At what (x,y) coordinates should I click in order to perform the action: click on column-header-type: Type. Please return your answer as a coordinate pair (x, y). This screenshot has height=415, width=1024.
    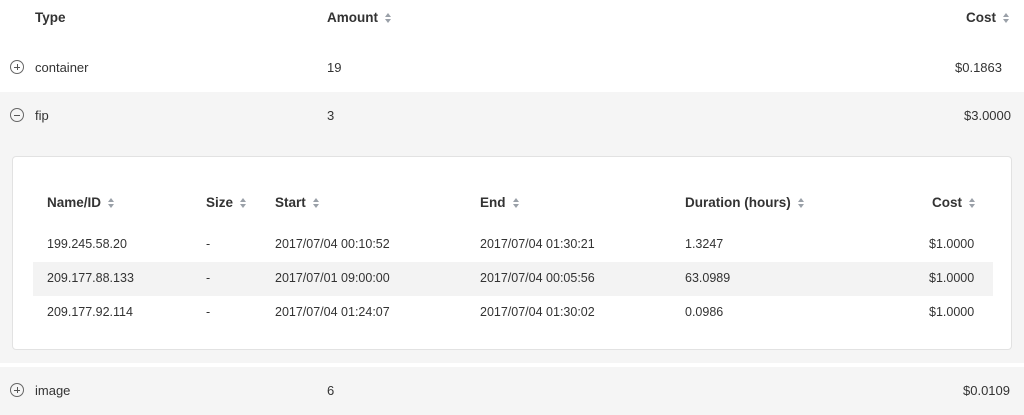
    Looking at the image, I should click on (50, 17).